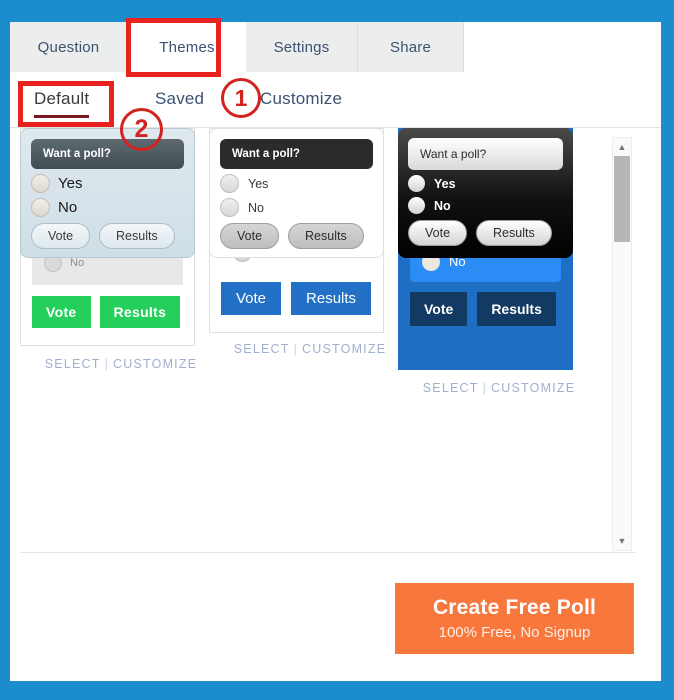 This screenshot has width=674, height=700. I want to click on subtab-saved-label: Saved, so click(180, 98).